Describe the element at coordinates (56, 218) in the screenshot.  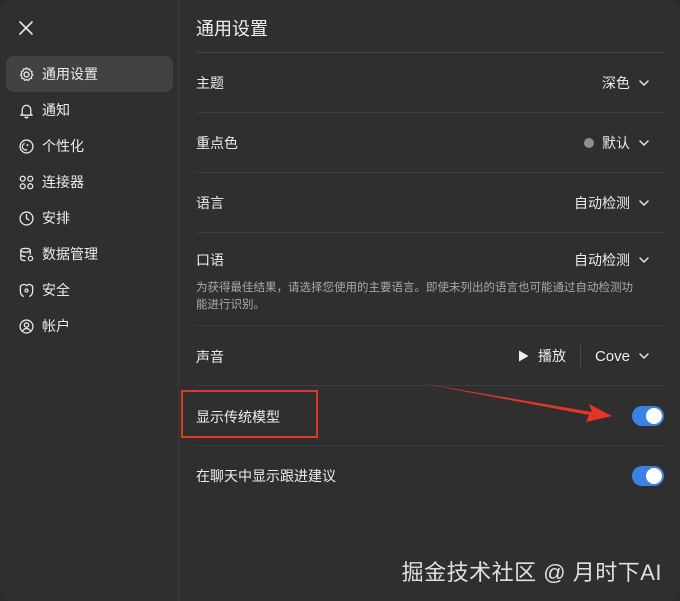
I see `sidebar-item-label: 安排` at that location.